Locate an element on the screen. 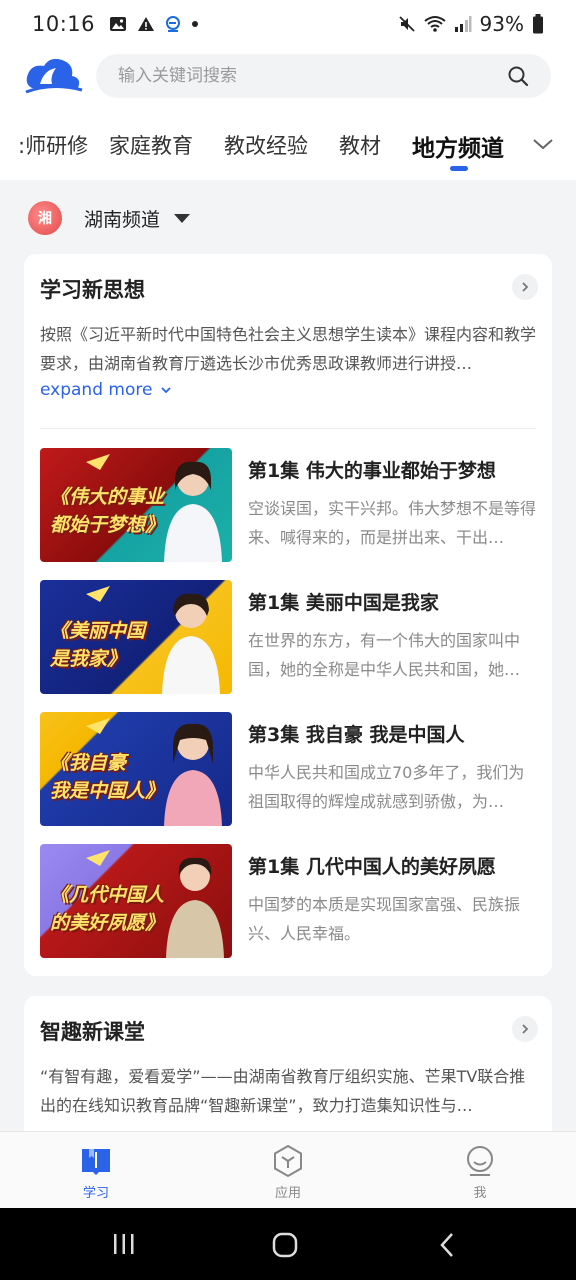 This screenshot has width=576, height=1280. thumbnail-title-line2: 都始于梦想》 is located at coordinates (107, 525).